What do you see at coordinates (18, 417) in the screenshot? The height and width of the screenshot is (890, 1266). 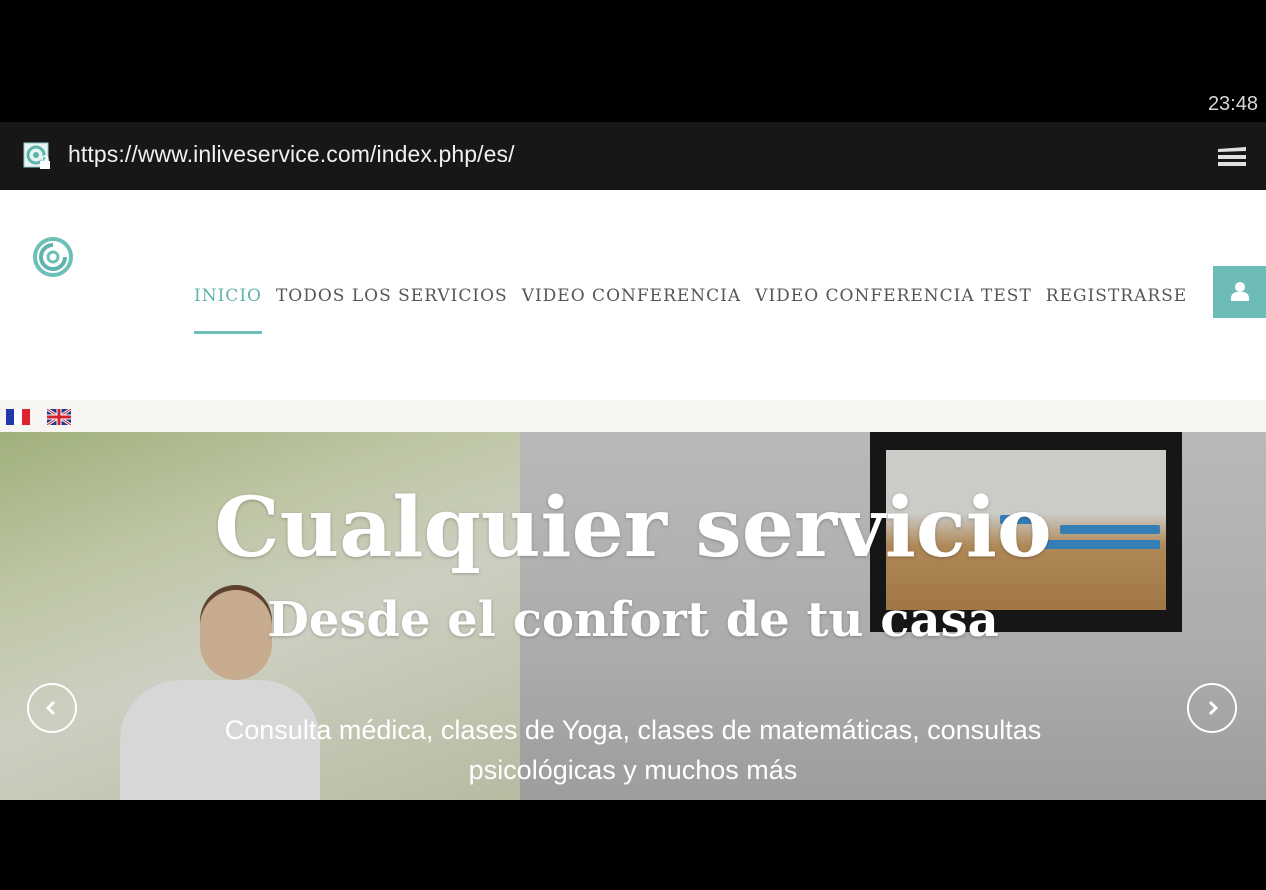 I see `flag-france-icon` at bounding box center [18, 417].